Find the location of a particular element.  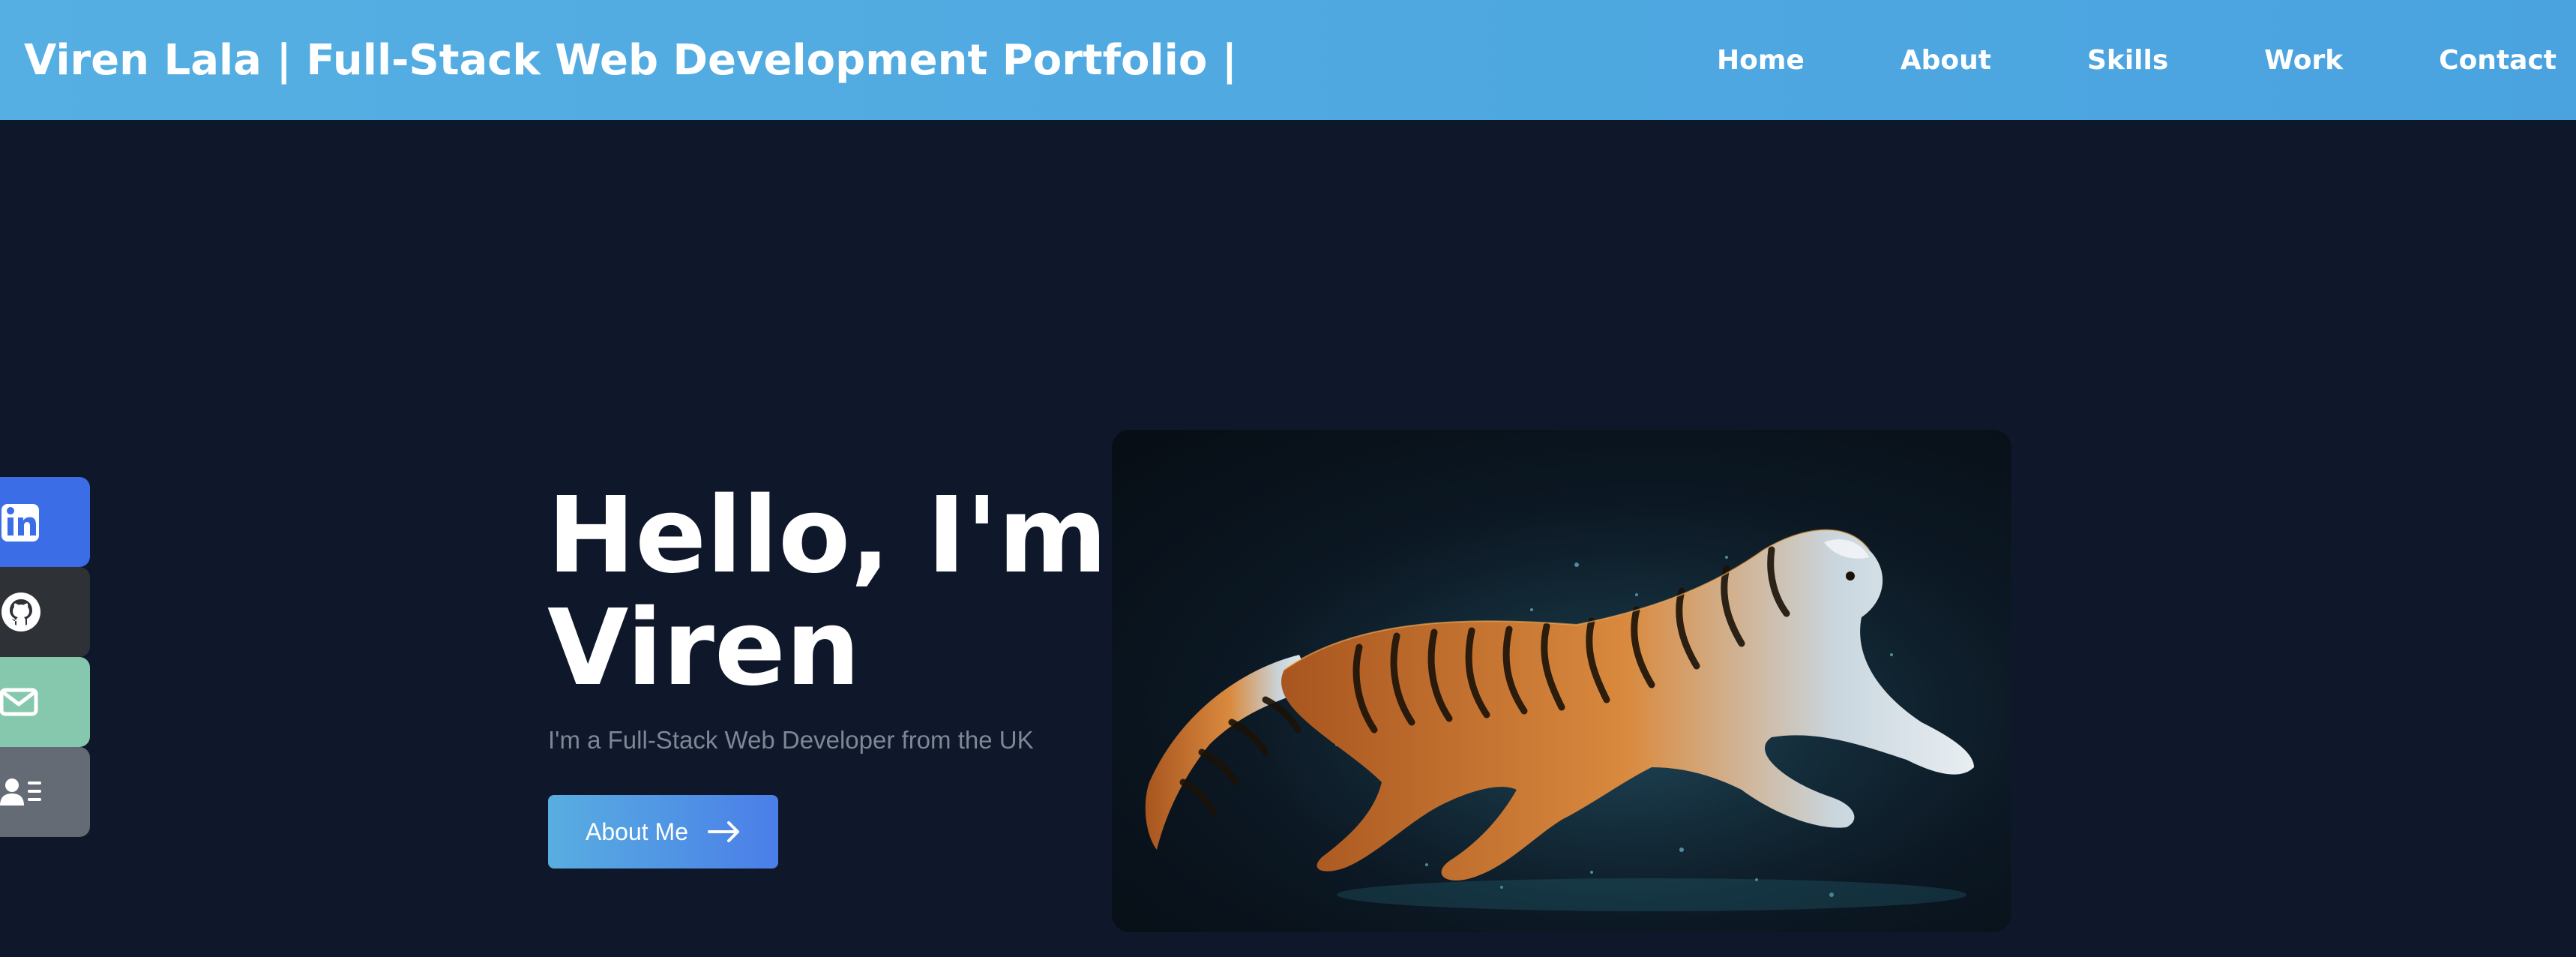

main-nav: Home About Skills Work Contact is located at coordinates (2089, 60).